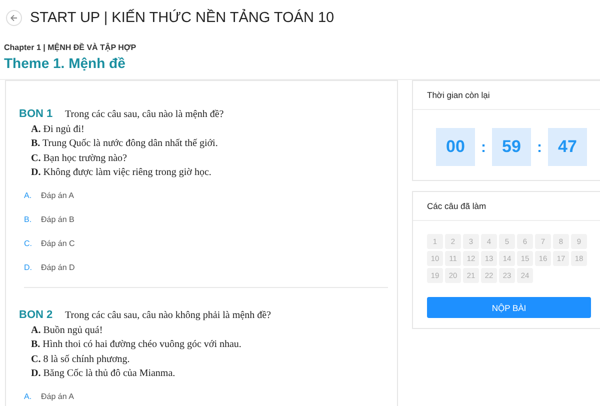  What do you see at coordinates (168, 315) in the screenshot?
I see `question-prompt: Trong các câu sau, câu nào không phải là mệnh đề?` at bounding box center [168, 315].